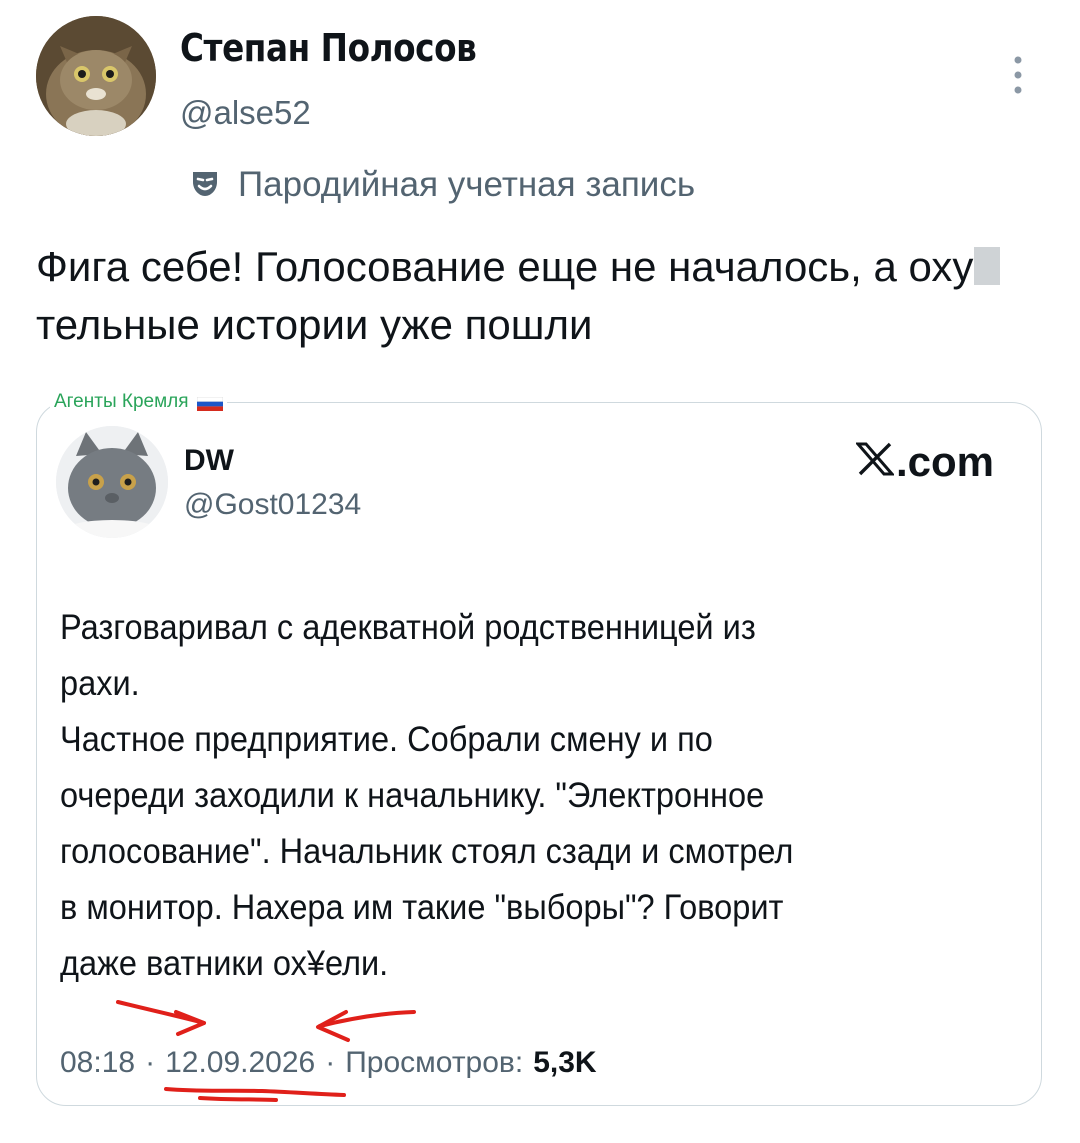 This screenshot has width=1080, height=1143. What do you see at coordinates (987, 266) in the screenshot?
I see `censor-block` at bounding box center [987, 266].